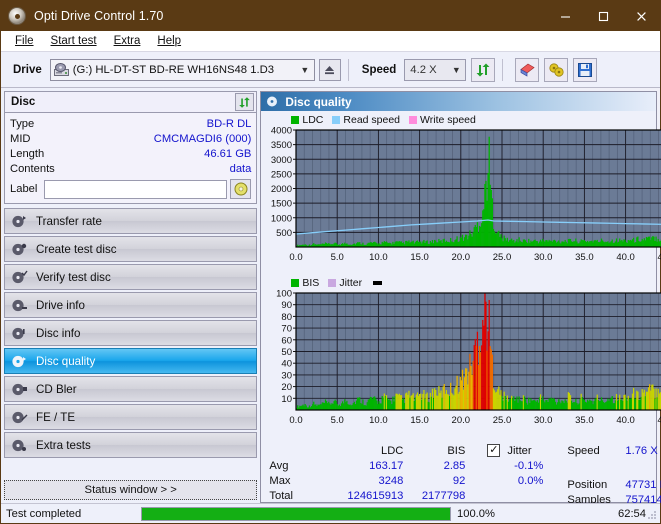 The height and width of the screenshot is (524, 661). Describe the element at coordinates (19, 305) in the screenshot. I see `disc-drive-icon` at that location.